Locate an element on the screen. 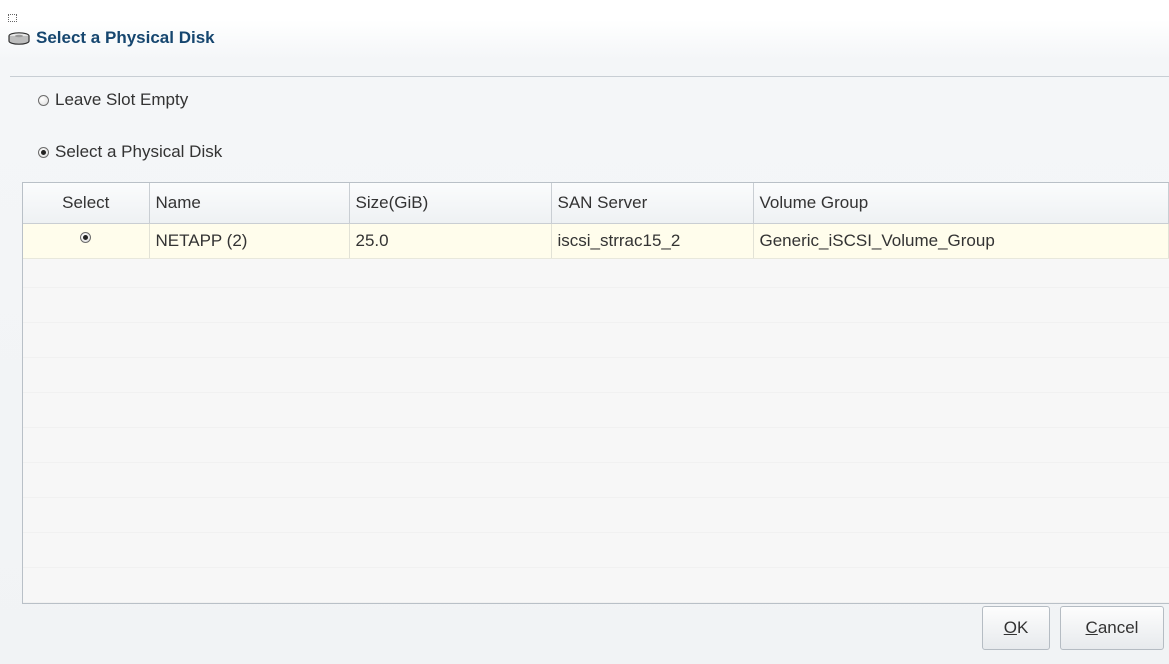  ok-label-rest: K is located at coordinates (1022, 627).